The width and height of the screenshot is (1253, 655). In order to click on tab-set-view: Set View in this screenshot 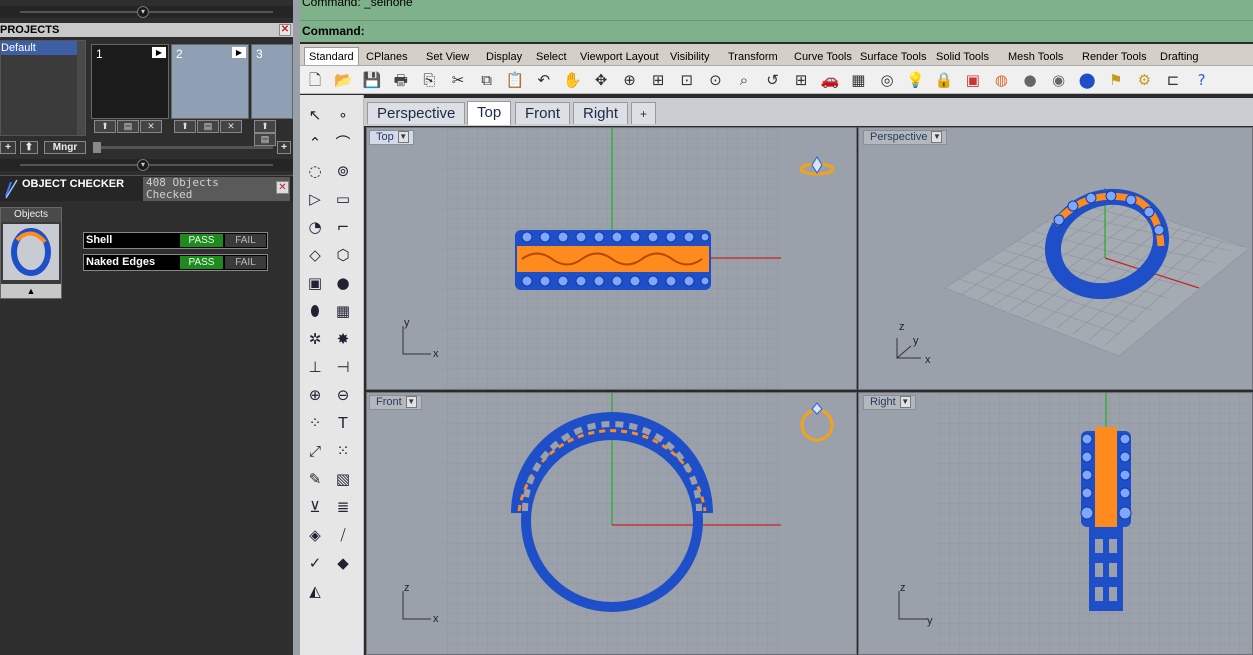, I will do `click(447, 57)`.